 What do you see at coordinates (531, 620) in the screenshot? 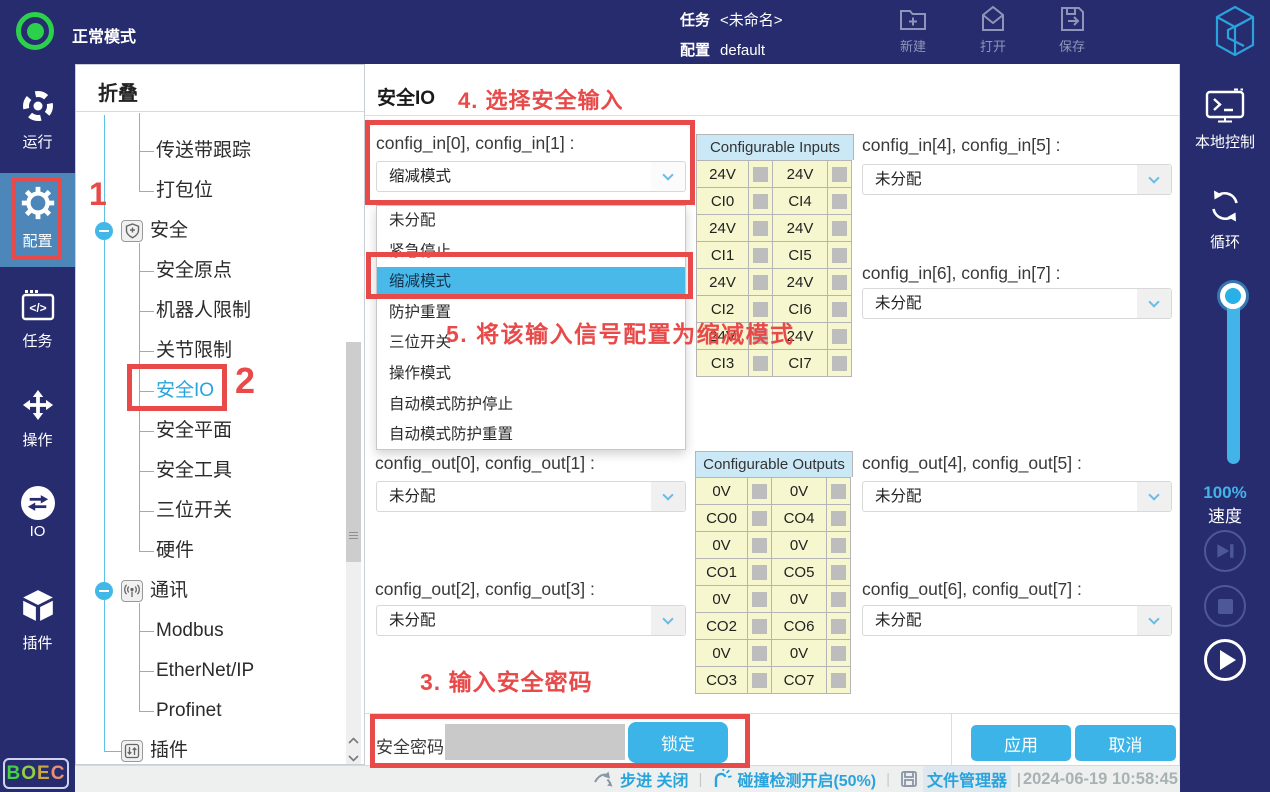
I see `config-out-2-3-dropdown: 未分配` at bounding box center [531, 620].